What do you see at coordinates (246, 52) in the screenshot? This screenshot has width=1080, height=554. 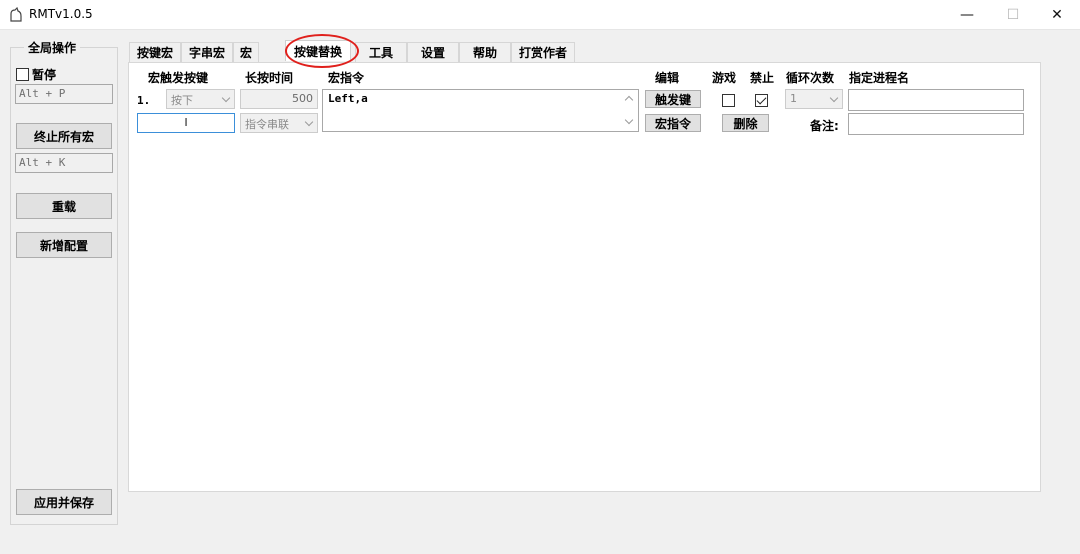 I see `tab-macro: 宏` at bounding box center [246, 52].